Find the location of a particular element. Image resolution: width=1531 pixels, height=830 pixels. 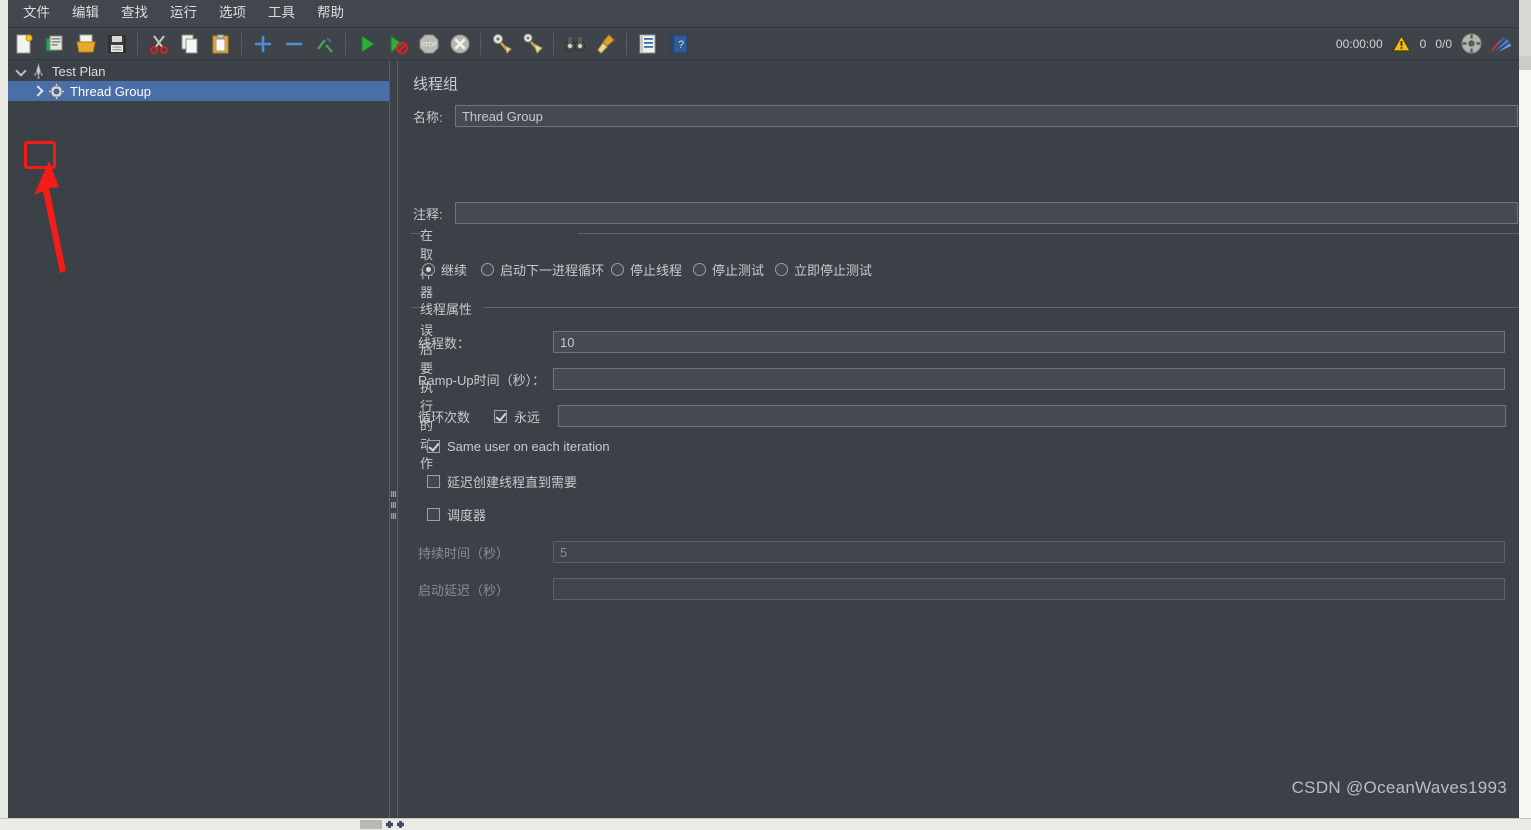

delay-thread-creation-checkbox is located at coordinates (433, 481).